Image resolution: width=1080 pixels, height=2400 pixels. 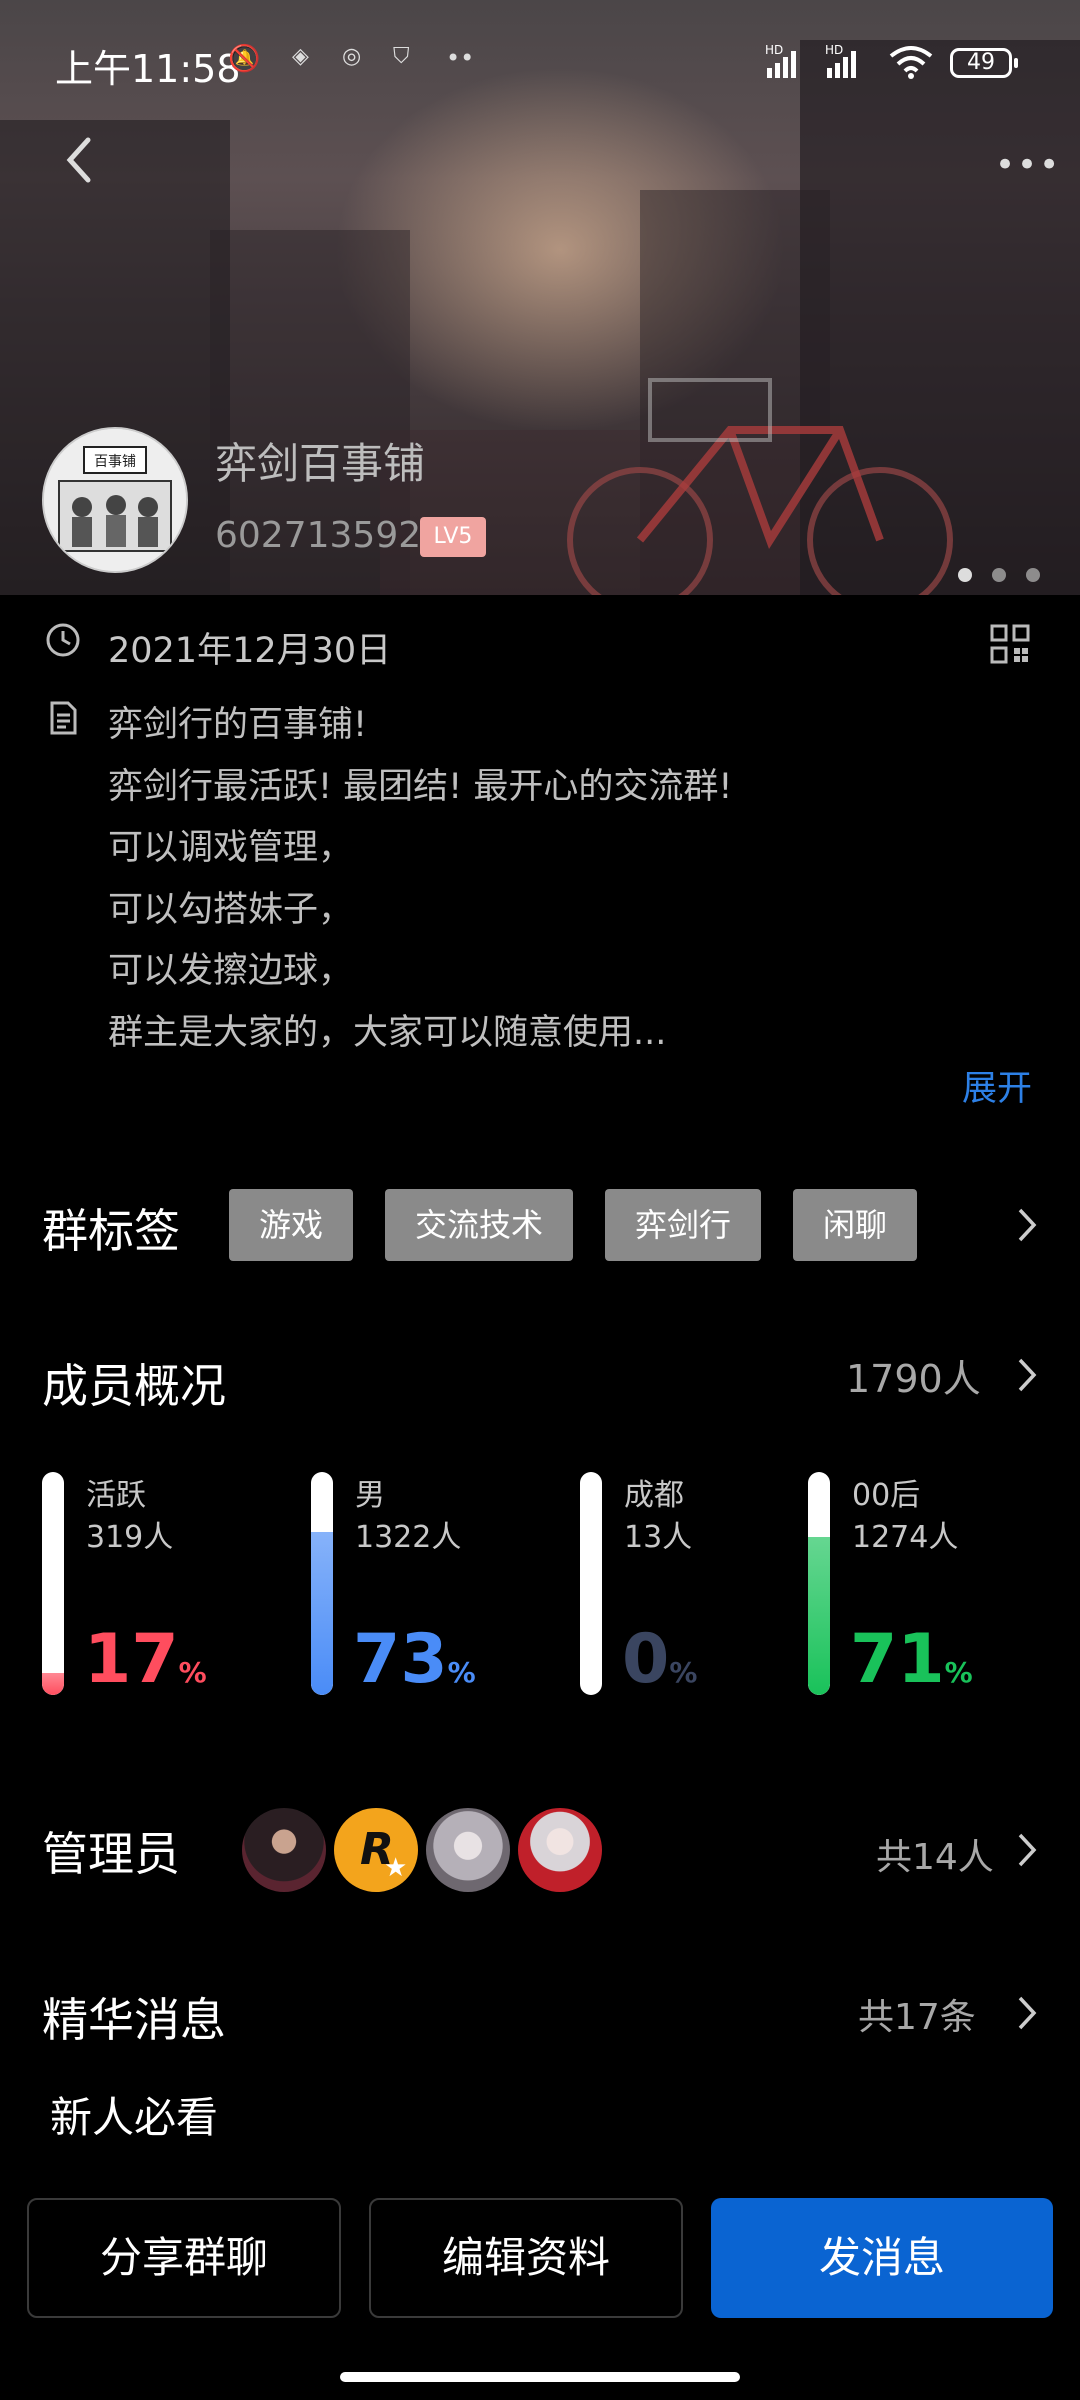 I want to click on edit-profile-button: 编辑资料, so click(x=526, y=2258).